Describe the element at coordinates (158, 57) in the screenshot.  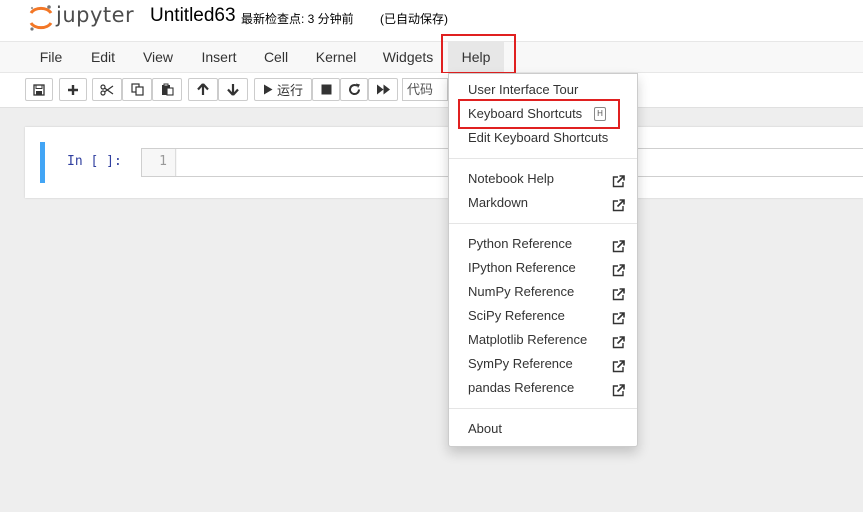
I see `menu-view: View` at that location.